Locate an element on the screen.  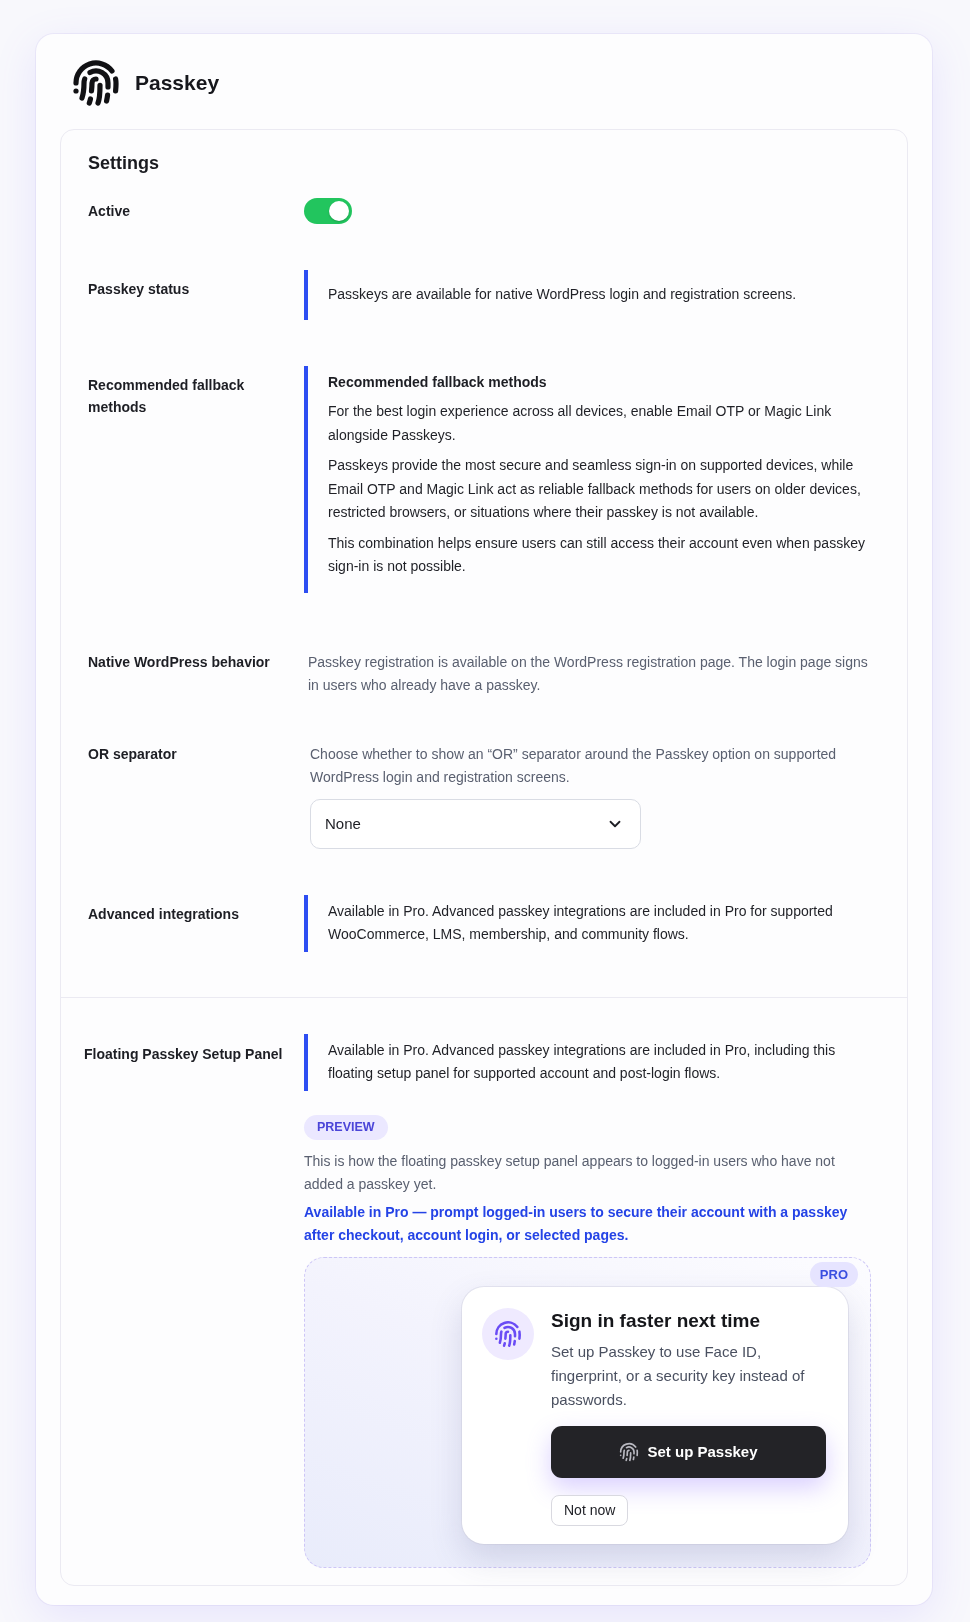
setting-description: Passkey registration is available on the WordPress registration page. The login page signs in users who already have a passkey. is located at coordinates (588, 673).